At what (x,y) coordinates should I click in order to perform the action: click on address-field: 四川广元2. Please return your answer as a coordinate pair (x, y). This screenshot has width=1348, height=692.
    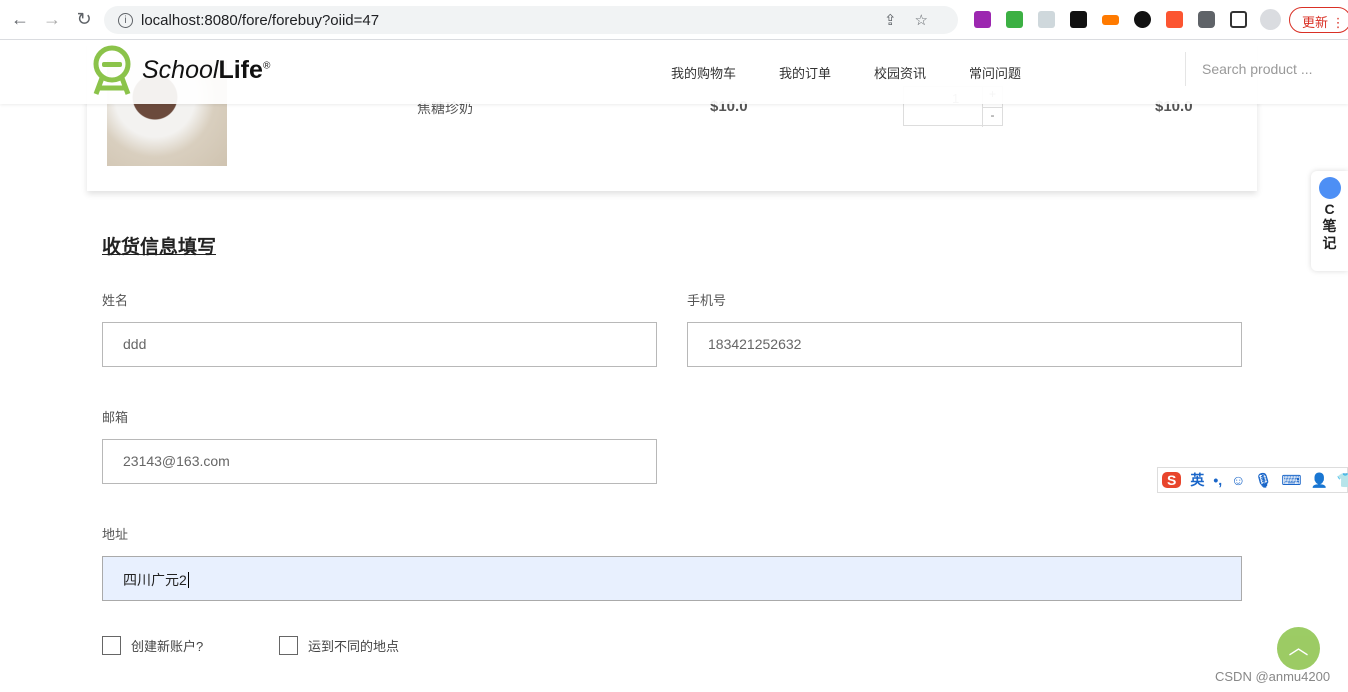
    Looking at the image, I should click on (672, 578).